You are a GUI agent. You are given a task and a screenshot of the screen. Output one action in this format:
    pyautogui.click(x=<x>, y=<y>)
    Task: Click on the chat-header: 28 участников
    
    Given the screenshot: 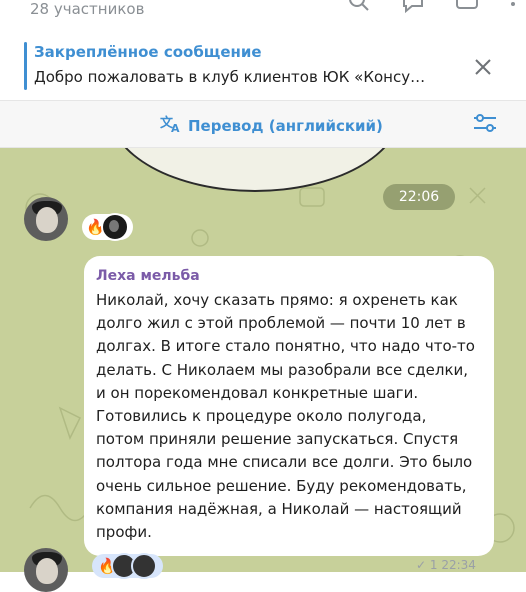 What is the action you would take?
    pyautogui.click(x=263, y=13)
    